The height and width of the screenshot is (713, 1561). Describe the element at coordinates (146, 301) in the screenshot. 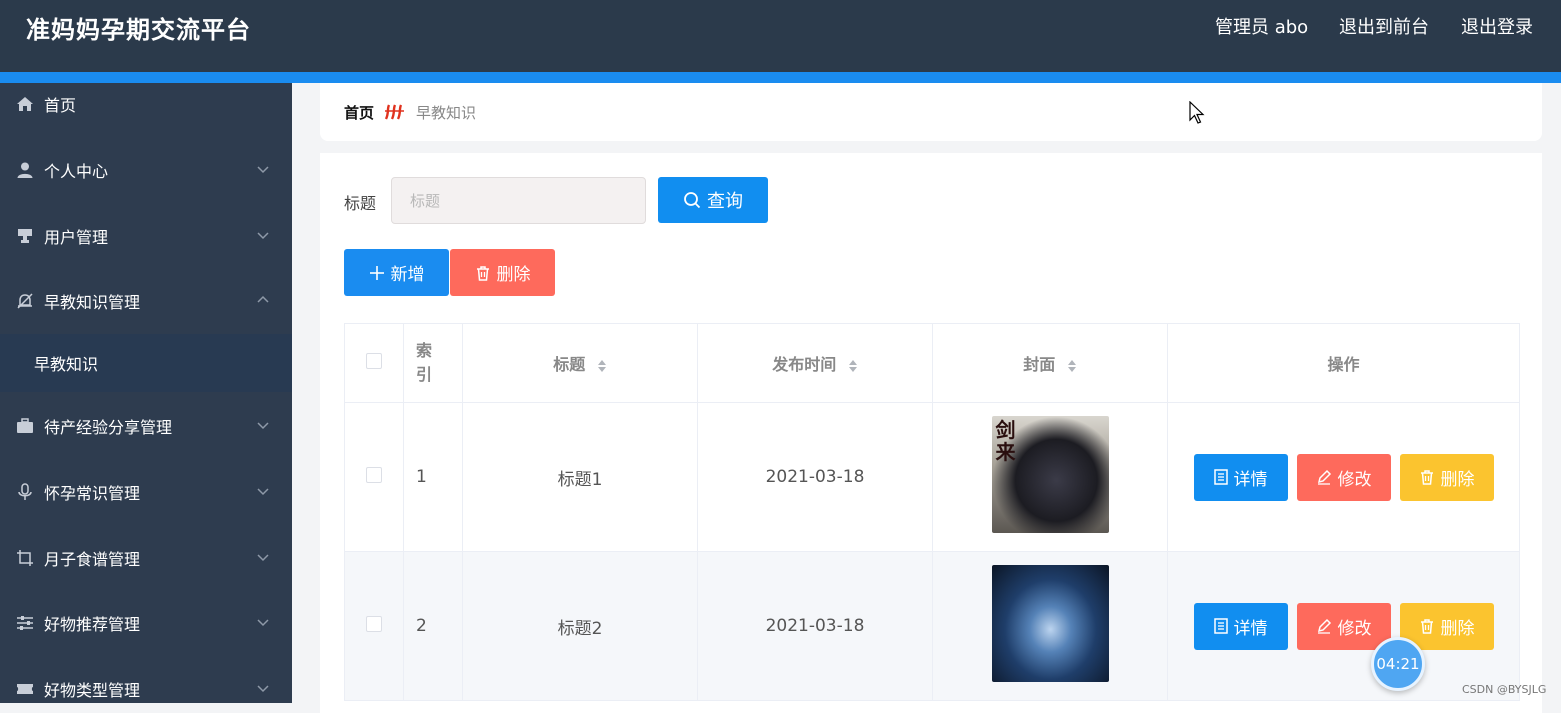

I see `sidebar-item-early-edu-mgmt: 早教知识管理` at that location.